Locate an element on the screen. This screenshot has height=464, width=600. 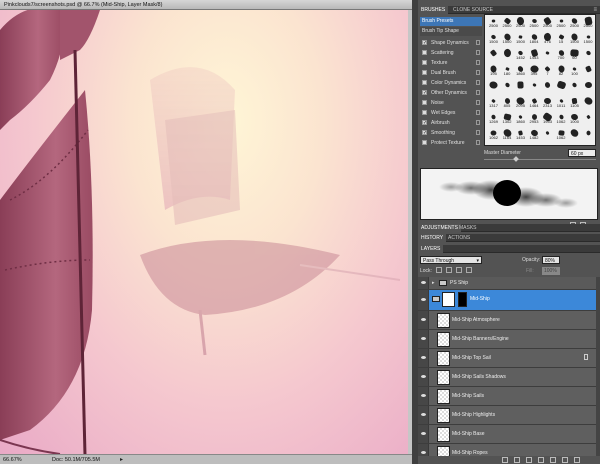
brush-preset: 805 is located at coordinates (507, 102).